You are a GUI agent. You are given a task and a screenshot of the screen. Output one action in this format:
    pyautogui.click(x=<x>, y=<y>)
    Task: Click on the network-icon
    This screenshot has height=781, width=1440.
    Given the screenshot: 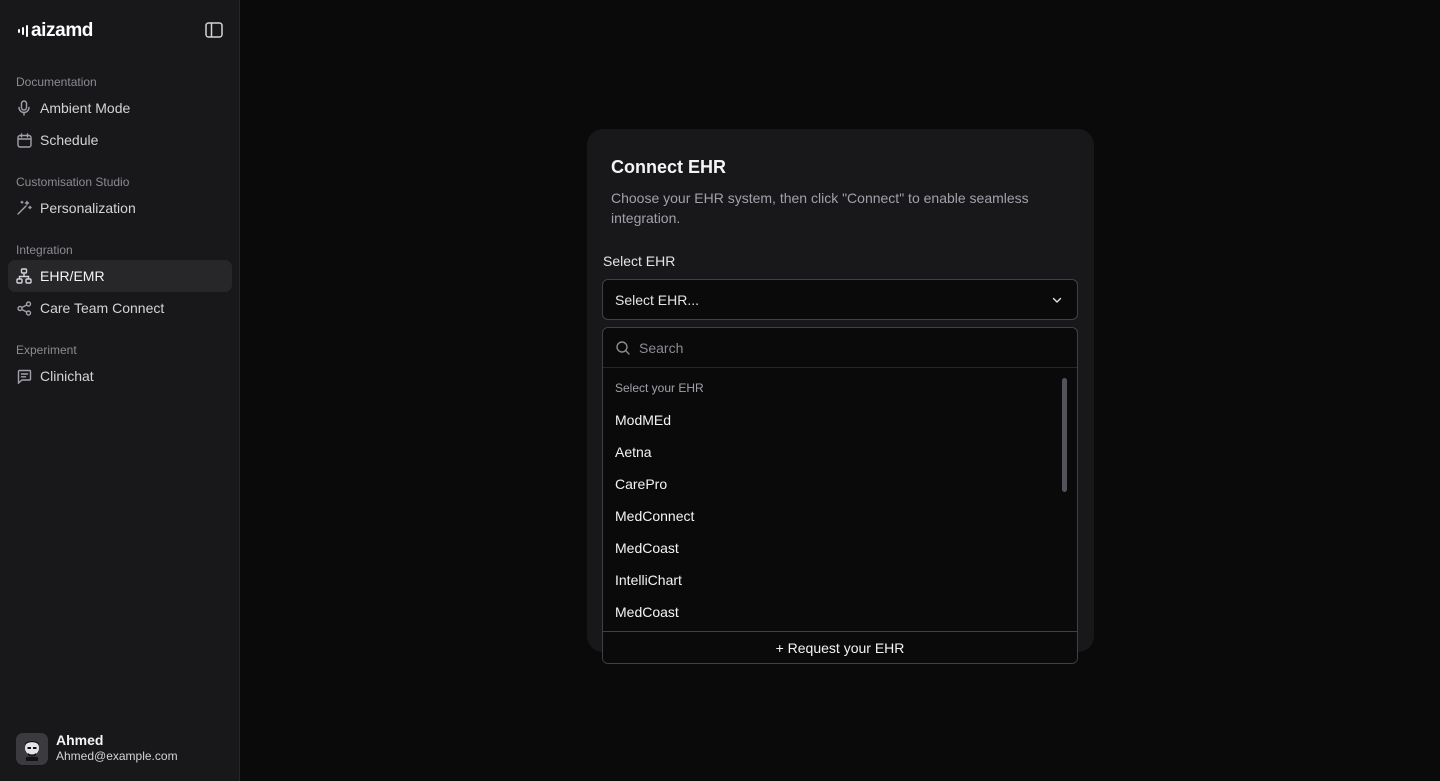 What is the action you would take?
    pyautogui.click(x=24, y=276)
    